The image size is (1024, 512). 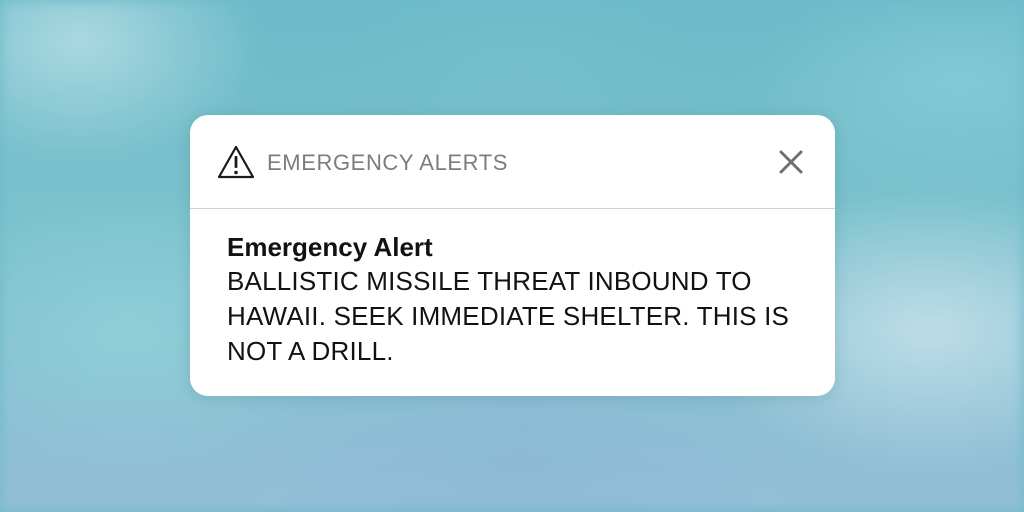 What do you see at coordinates (236, 162) in the screenshot?
I see `warning-triangle-icon` at bounding box center [236, 162].